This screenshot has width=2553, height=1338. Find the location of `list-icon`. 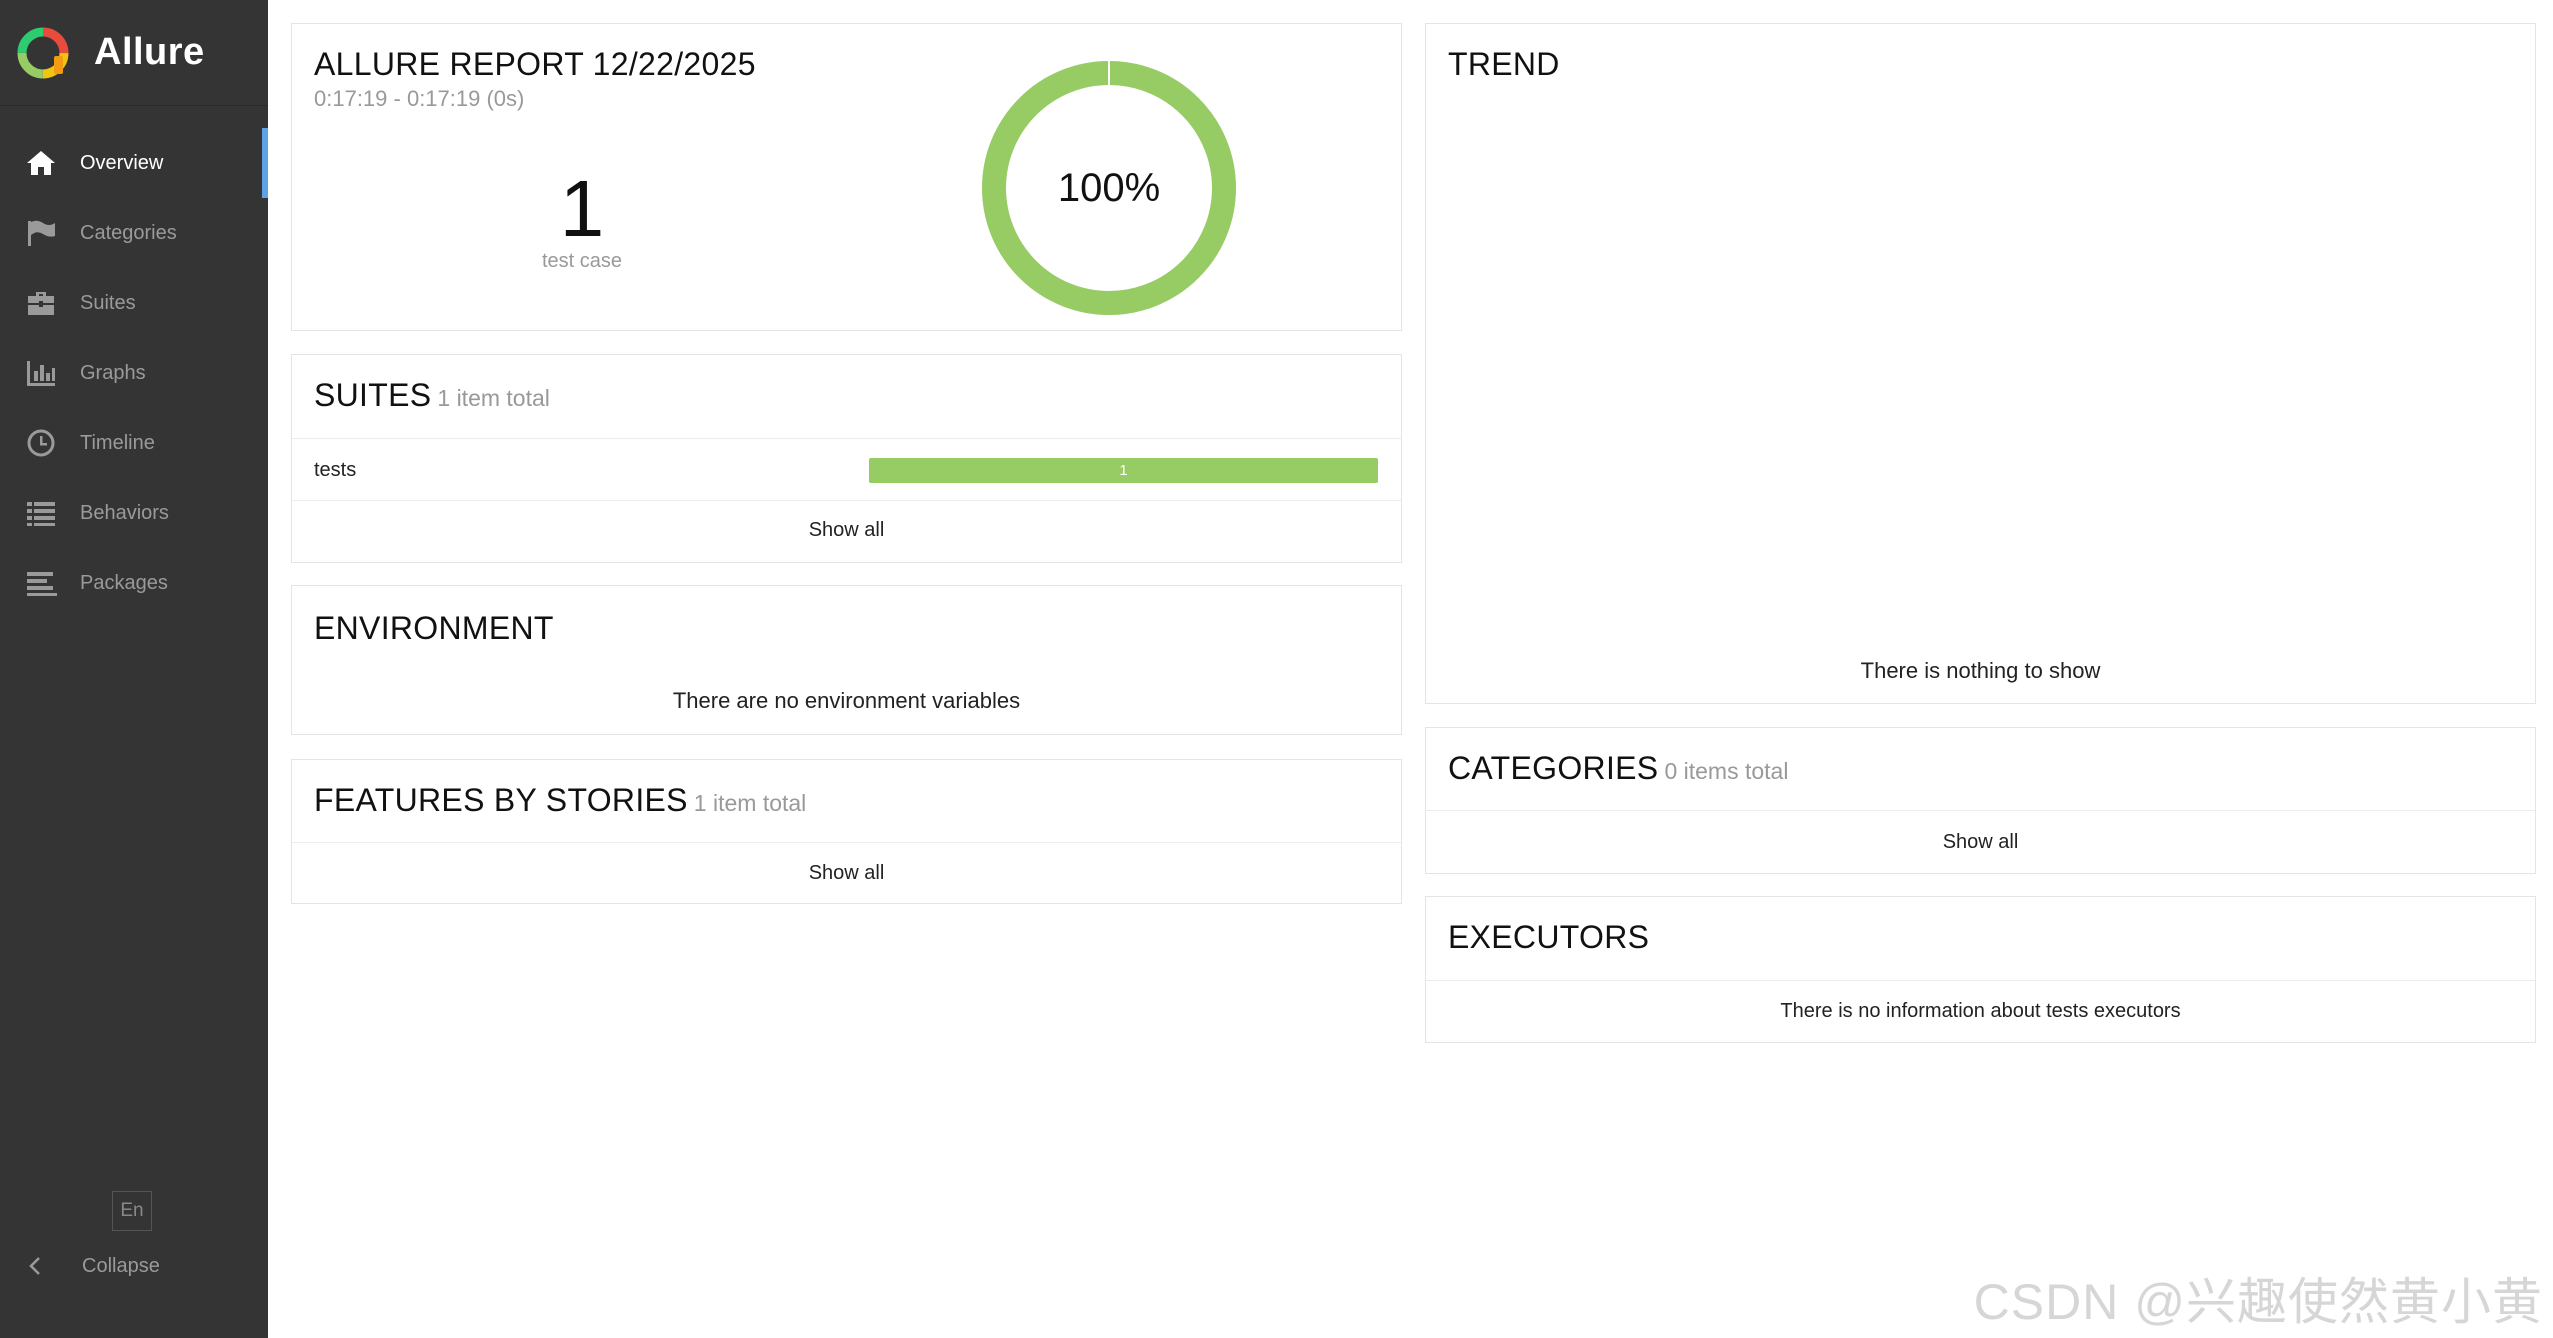

list-icon is located at coordinates (41, 513).